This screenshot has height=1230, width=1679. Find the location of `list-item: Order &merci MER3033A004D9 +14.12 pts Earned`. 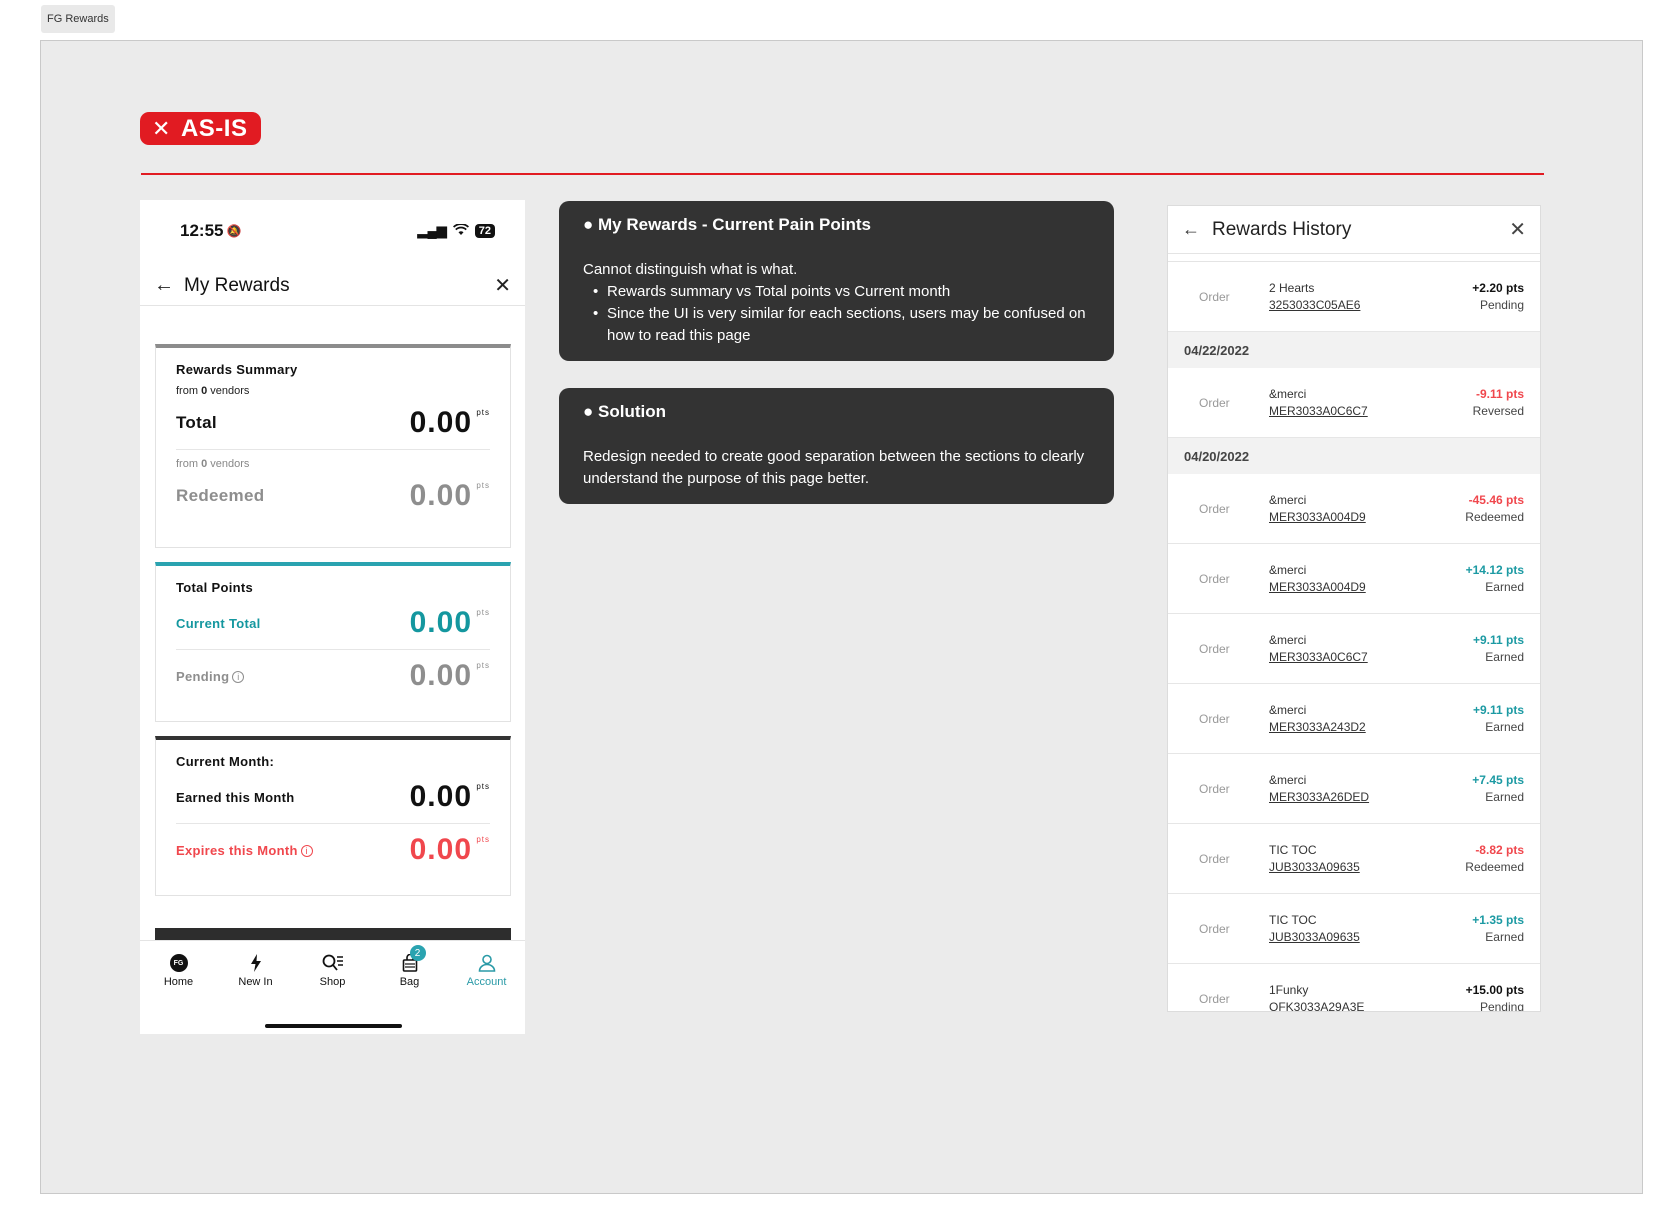

list-item: Order &merci MER3033A004D9 +14.12 pts Earned is located at coordinates (1354, 579).